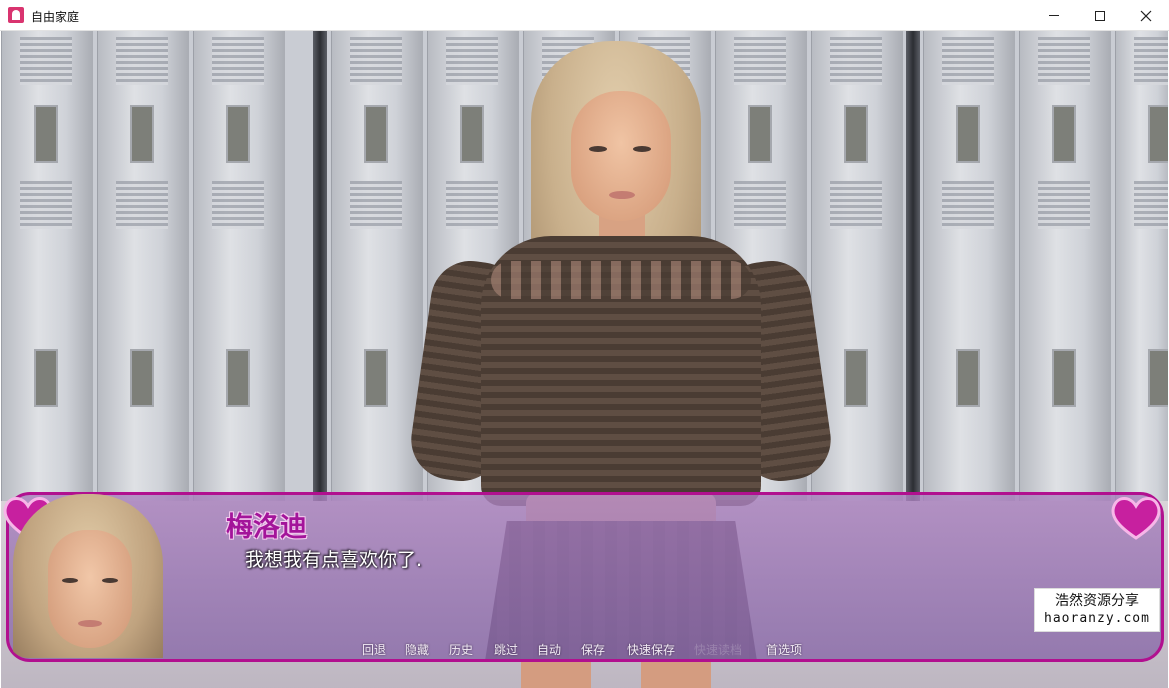 Image resolution: width=1169 pixels, height=688 pixels. What do you see at coordinates (461, 649) in the screenshot?
I see `quick-menu-history: 历史` at bounding box center [461, 649].